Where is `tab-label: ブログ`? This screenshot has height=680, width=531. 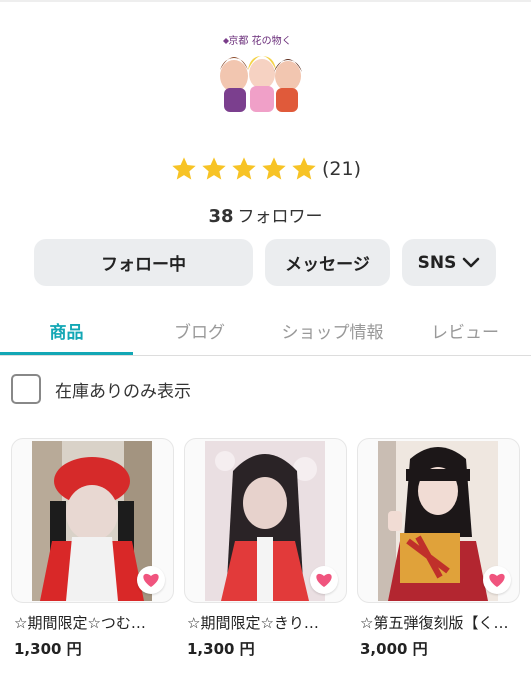
tab-label: ブログ is located at coordinates (199, 332).